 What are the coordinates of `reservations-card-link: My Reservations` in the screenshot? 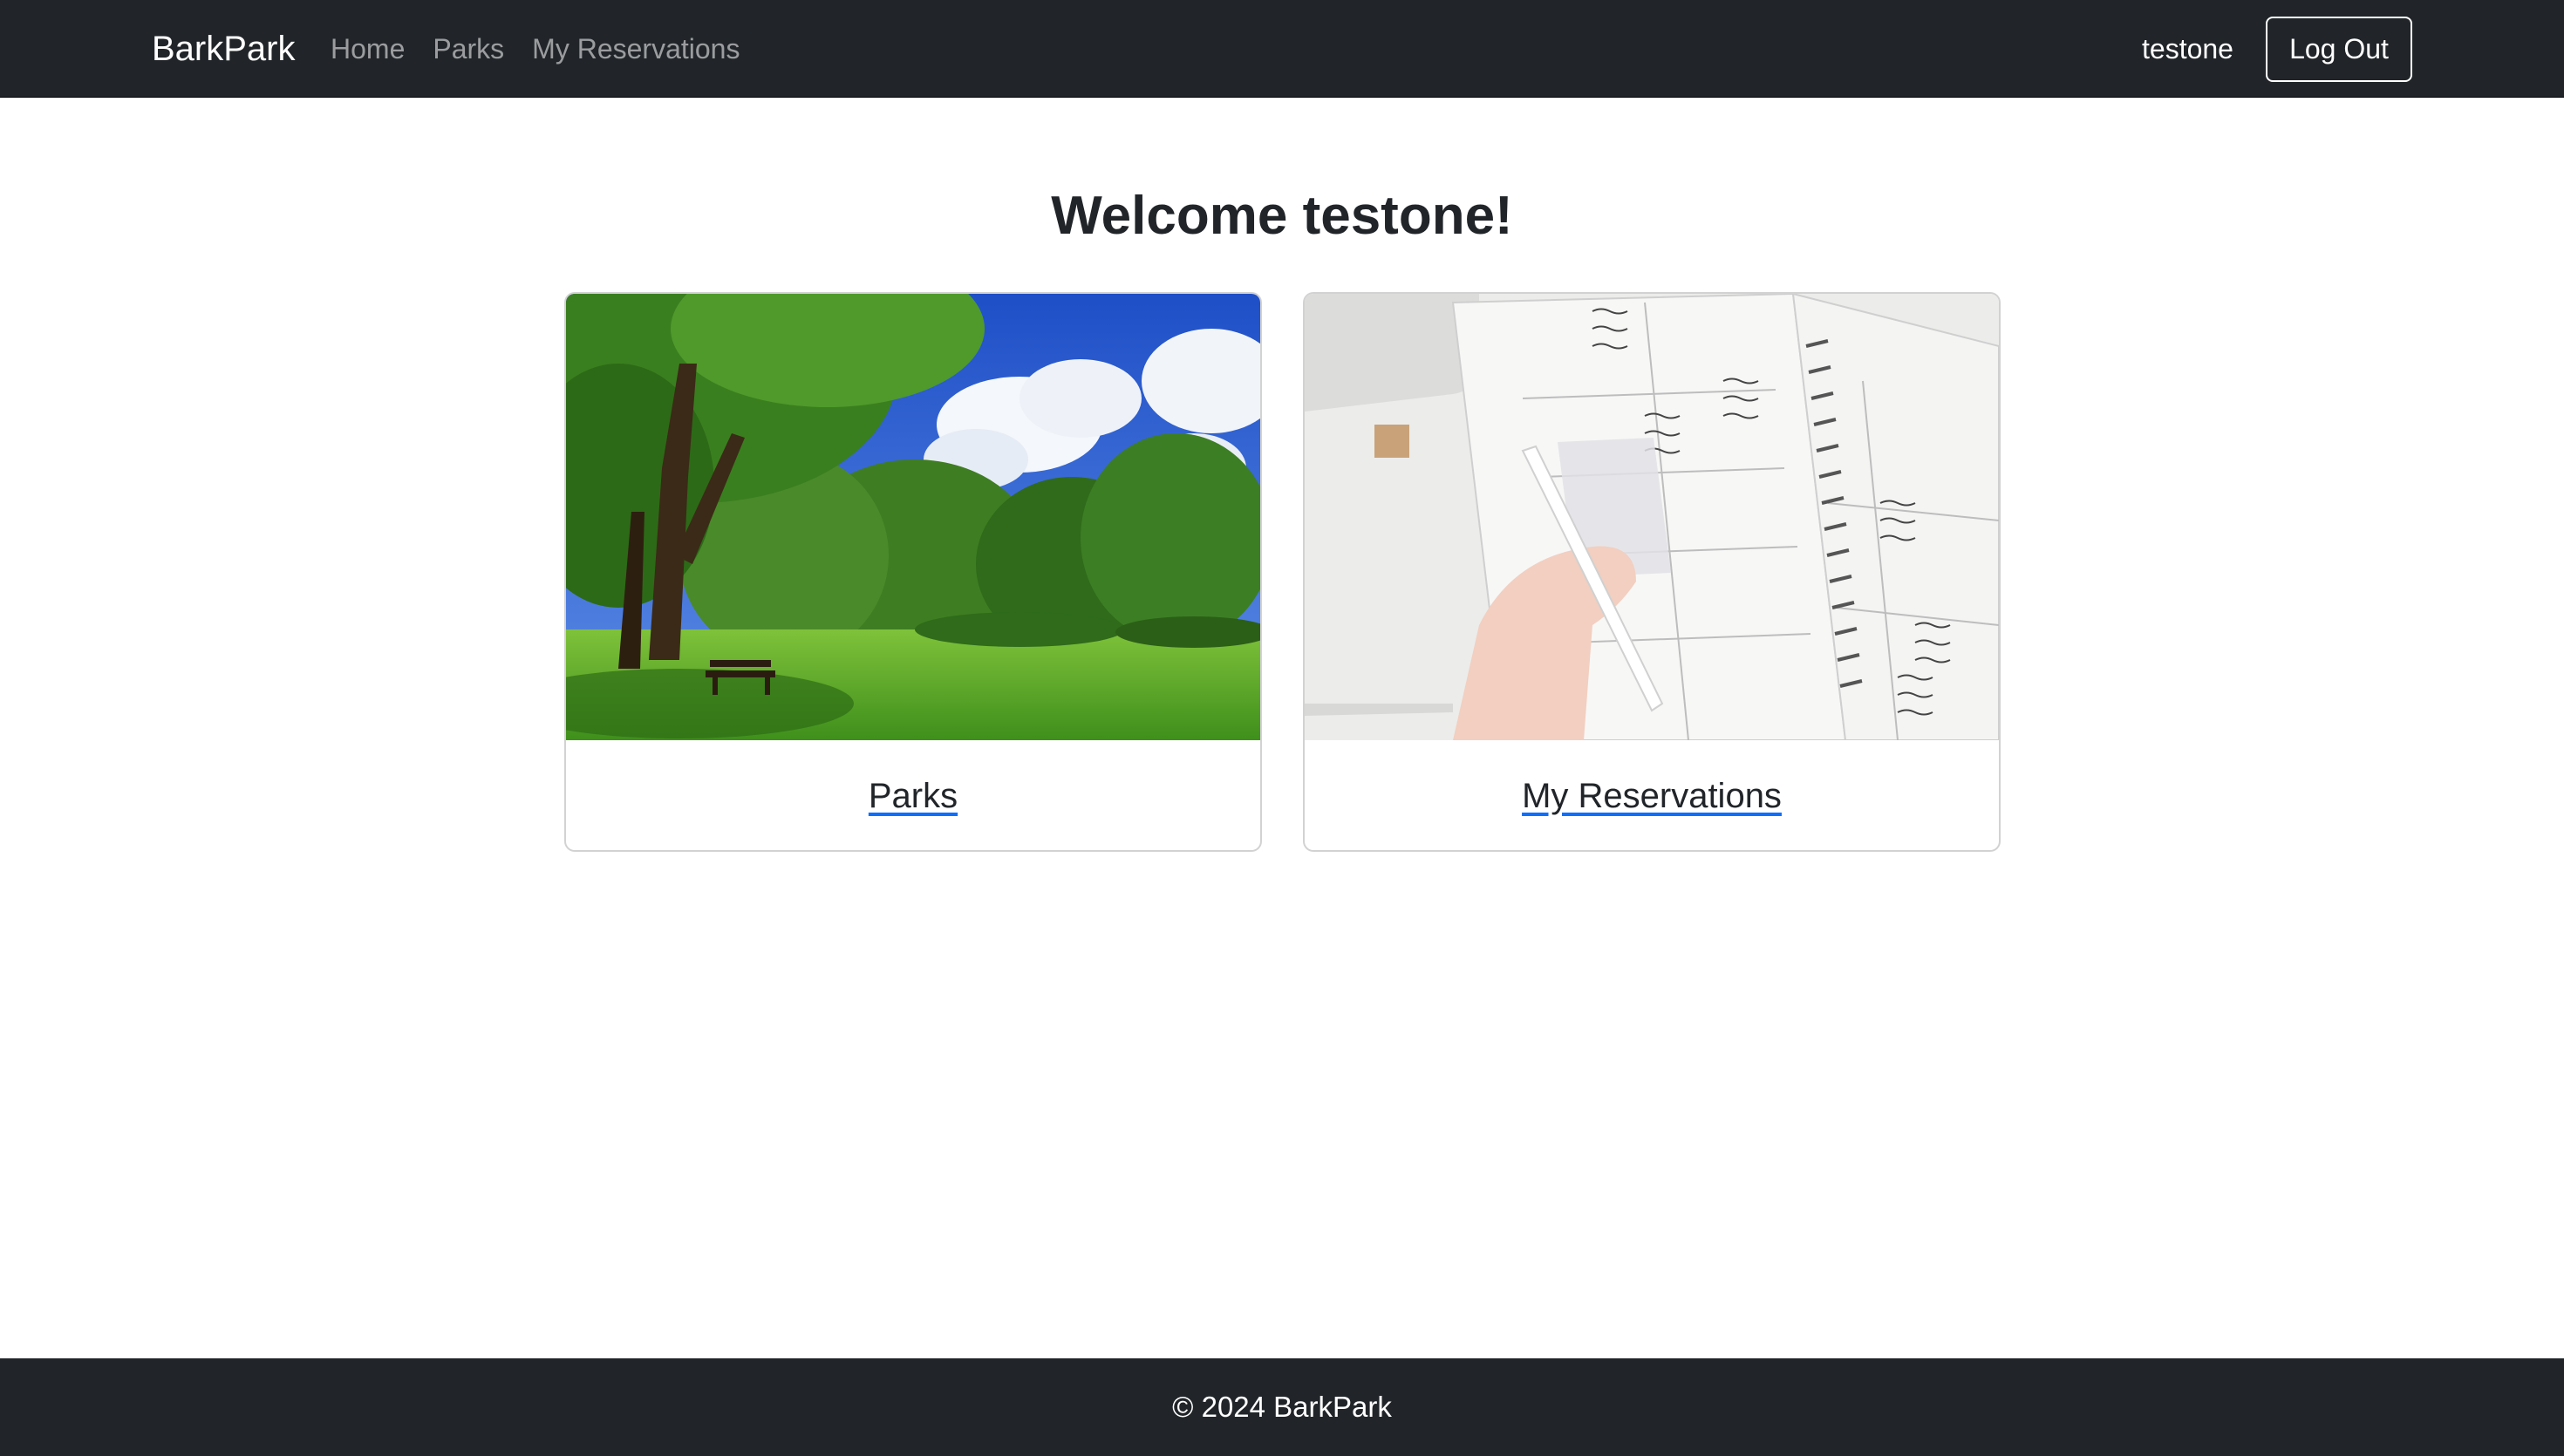 It's located at (1652, 796).